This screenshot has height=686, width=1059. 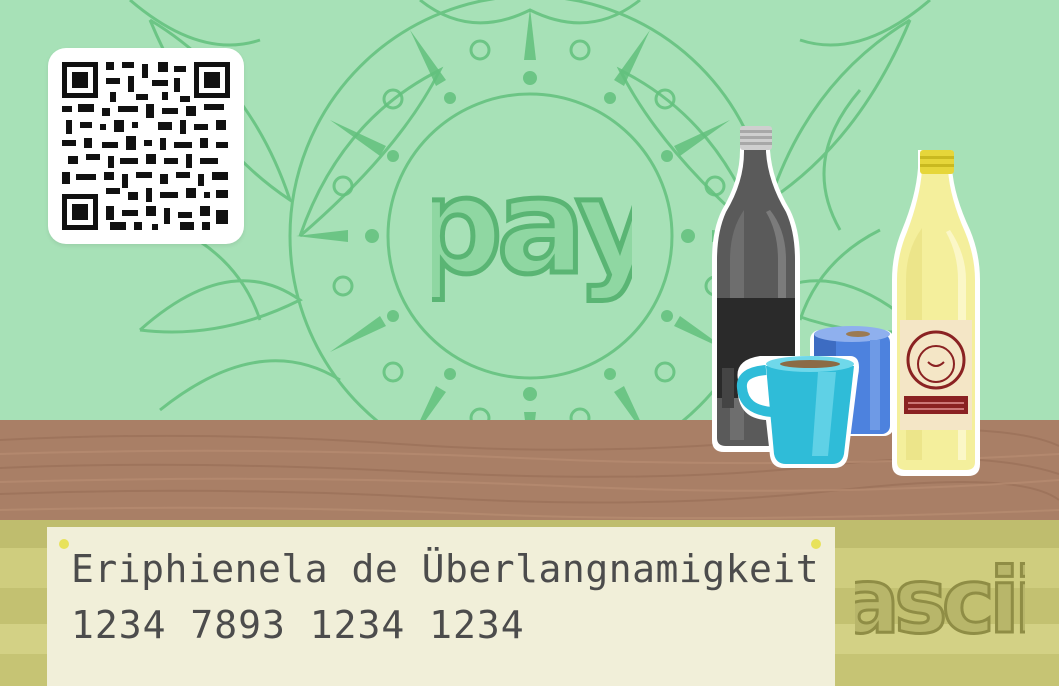 I want to click on card-number: 1234 7893 1234 1234, so click(x=298, y=625).